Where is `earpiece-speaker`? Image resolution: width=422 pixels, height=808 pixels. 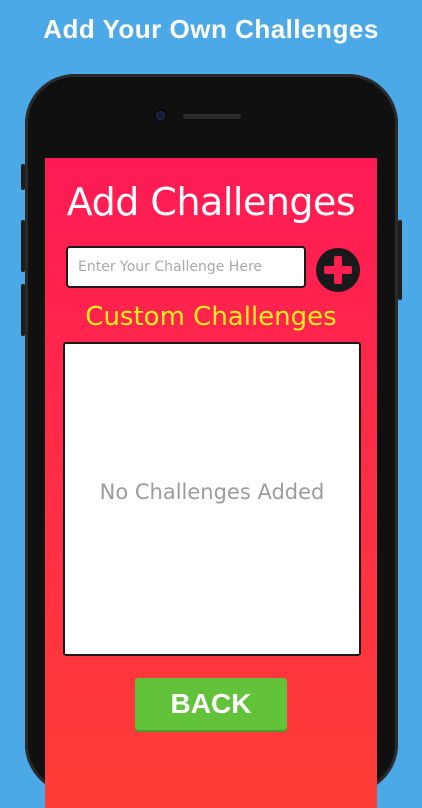 earpiece-speaker is located at coordinates (212, 116).